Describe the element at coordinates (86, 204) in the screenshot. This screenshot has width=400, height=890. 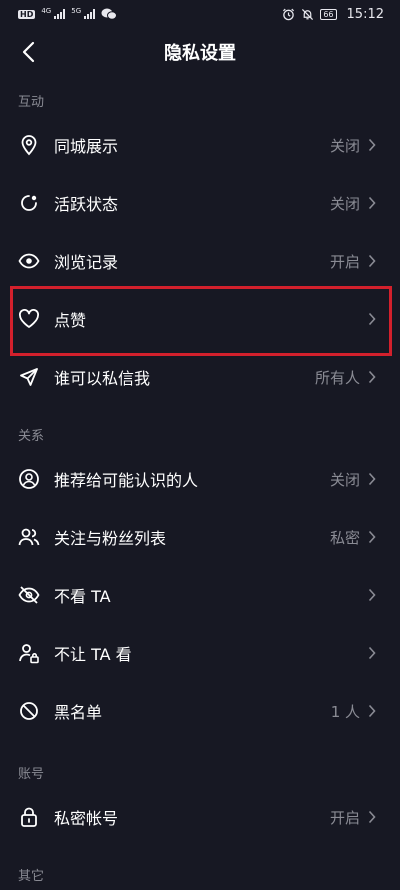
I see `row-label: 活跃状态` at that location.